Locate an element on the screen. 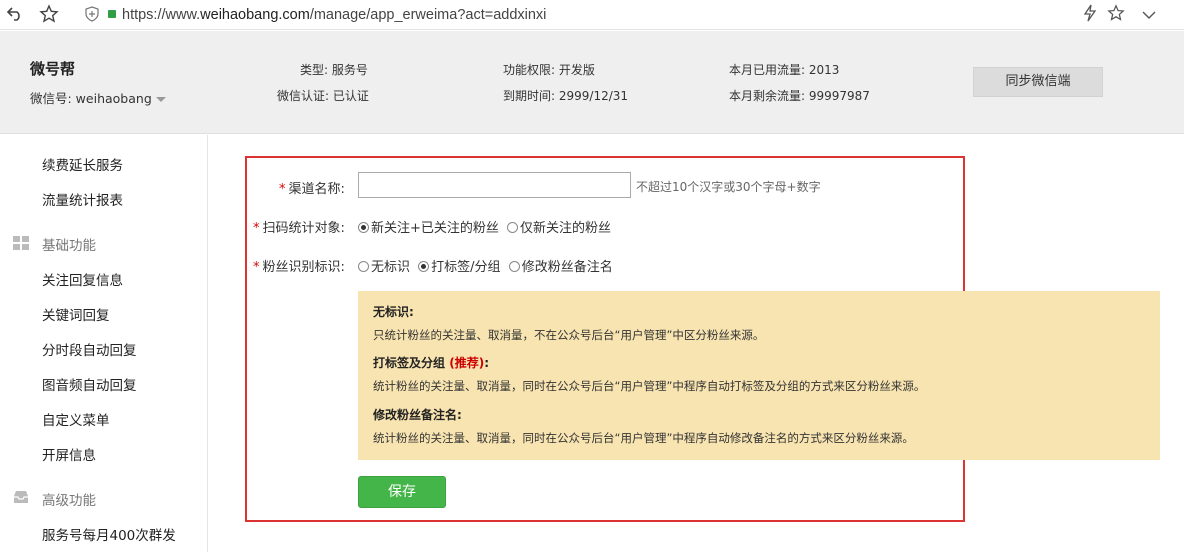  bookmark-star-icon is located at coordinates (49, 15).